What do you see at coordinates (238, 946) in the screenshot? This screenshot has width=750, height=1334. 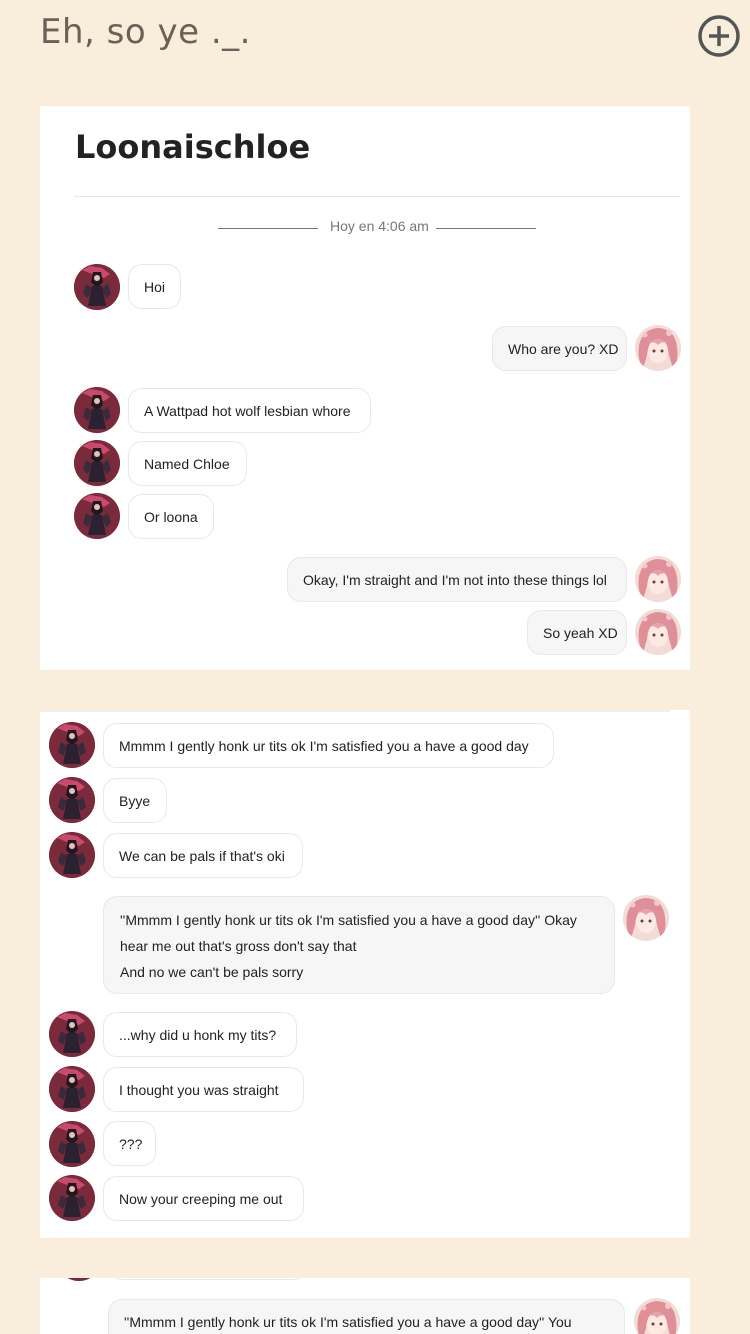 I see `message-line: hear me out that's gross don't say that` at bounding box center [238, 946].